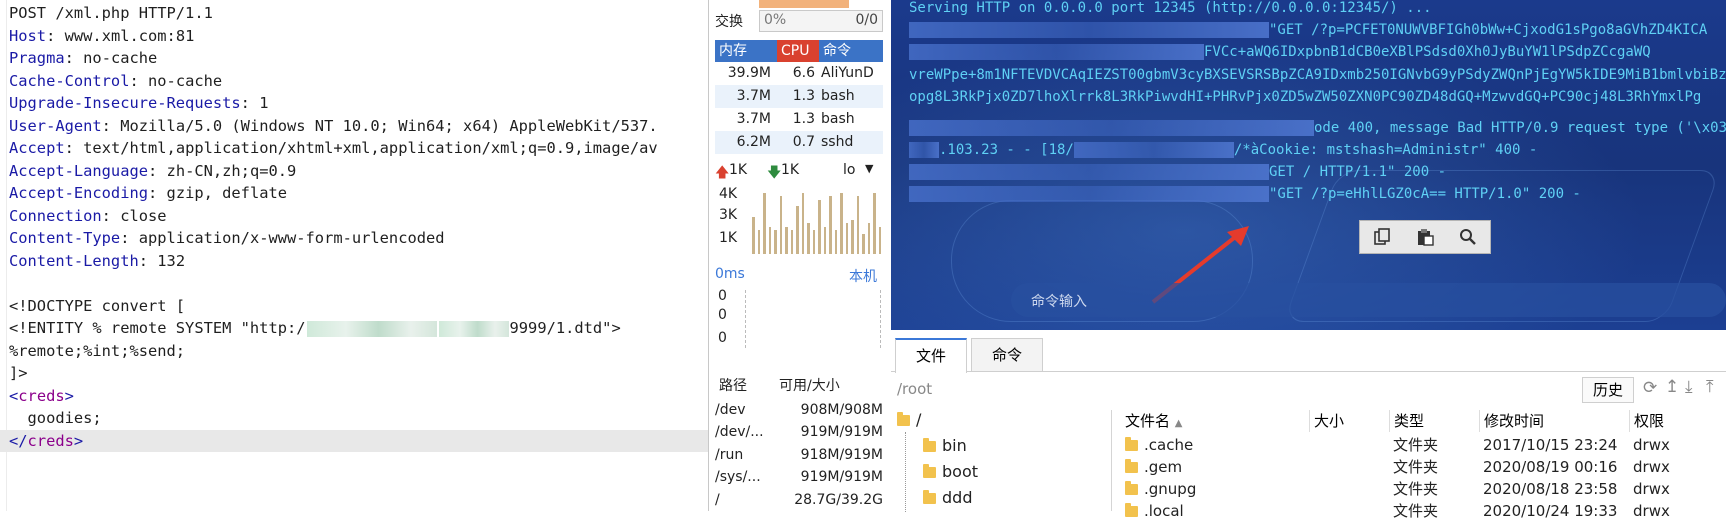 The height and width of the screenshot is (522, 1726). I want to click on file-perm: drwx, so click(1651, 511).